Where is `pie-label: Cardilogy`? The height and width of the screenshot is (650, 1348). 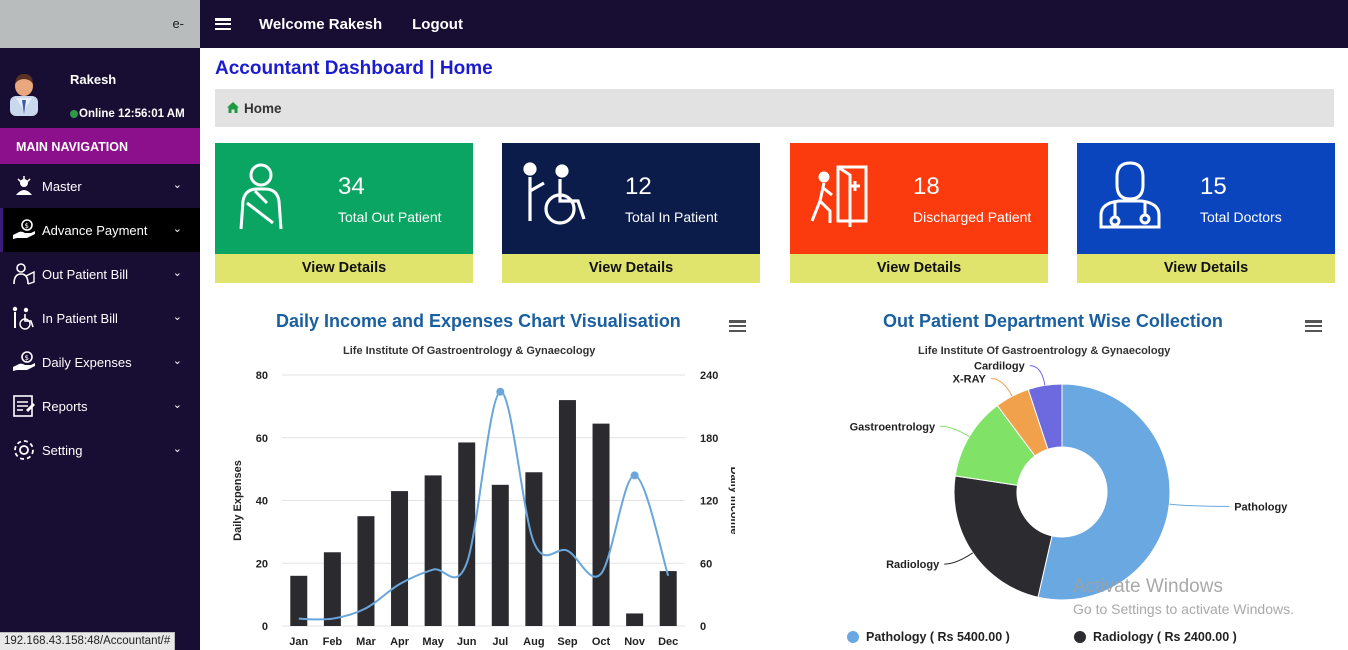 pie-label: Cardilogy is located at coordinates (1000, 367).